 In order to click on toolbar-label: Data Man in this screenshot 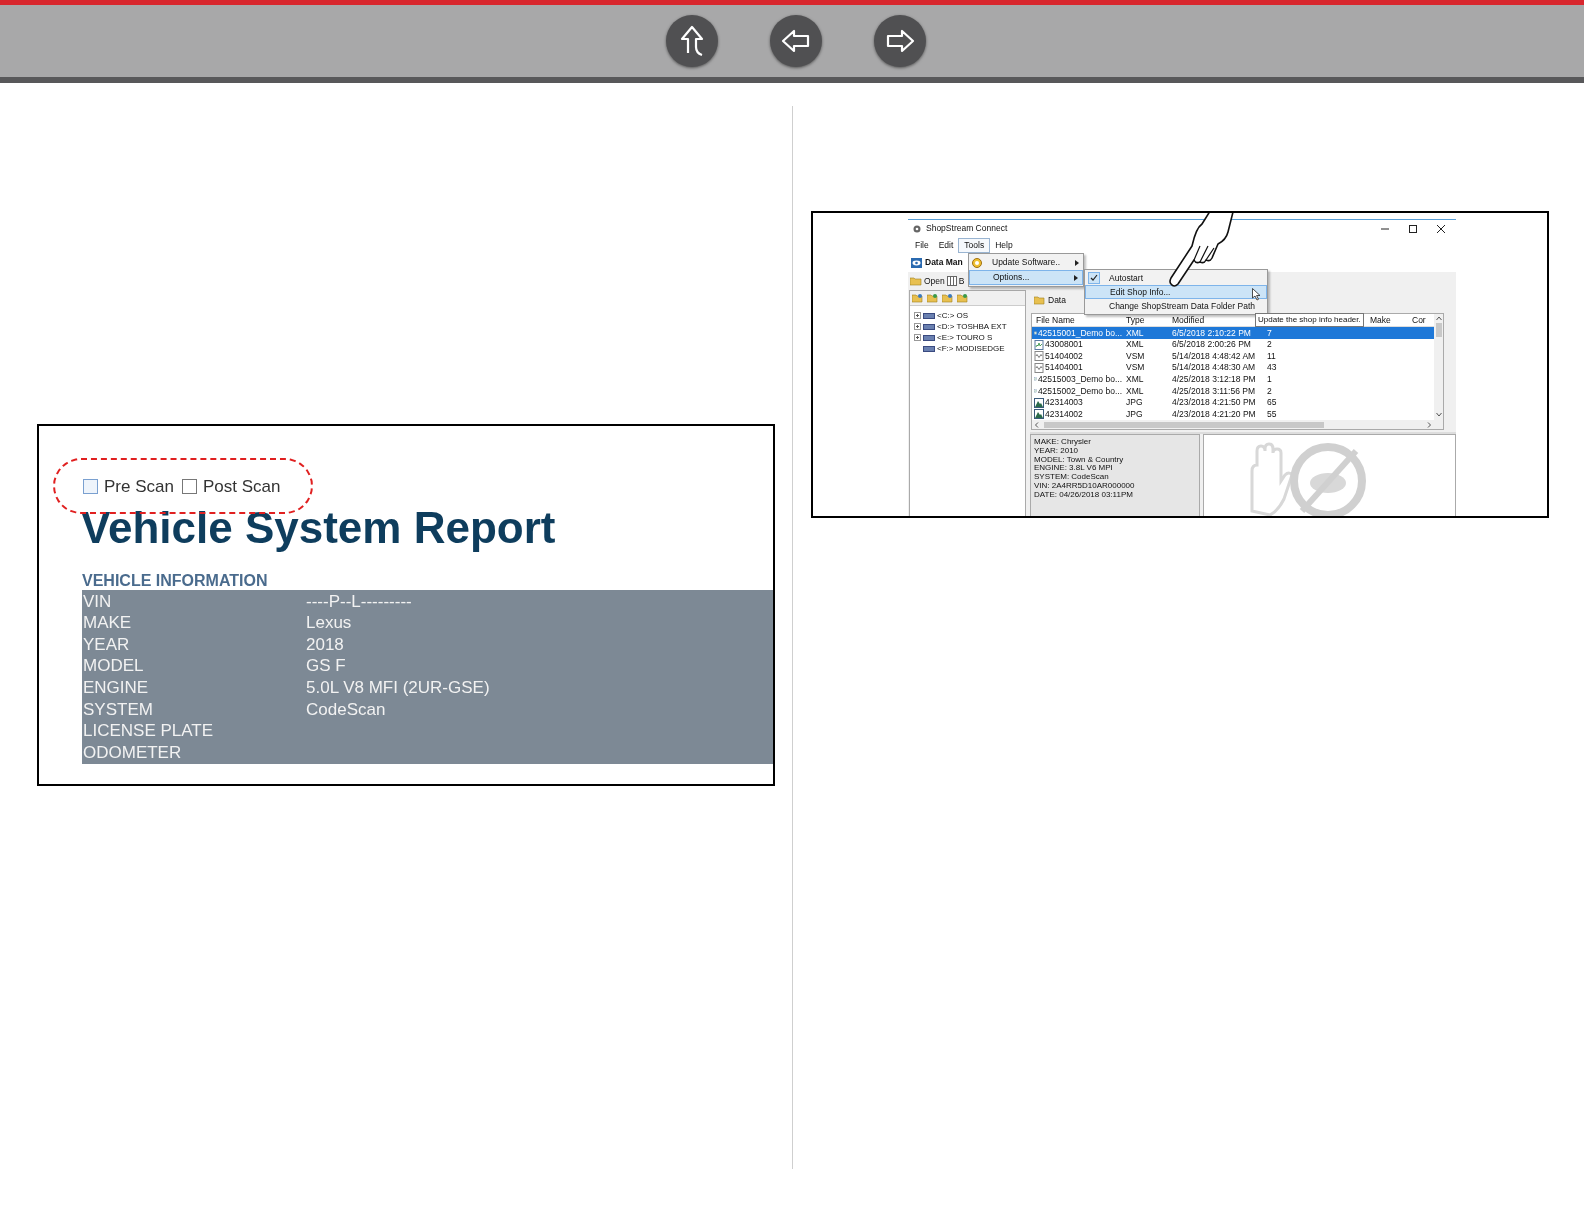, I will do `click(944, 262)`.